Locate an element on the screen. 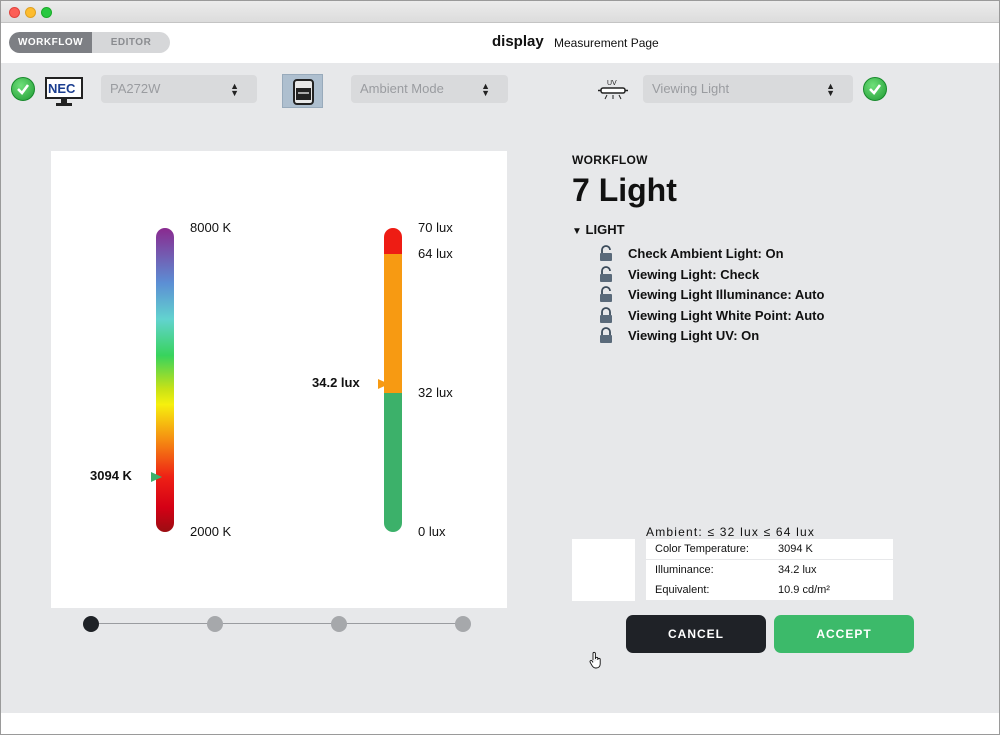 Image resolution: width=1000 pixels, height=735 pixels. illuminance-bottom-label: 0 lux is located at coordinates (432, 531).